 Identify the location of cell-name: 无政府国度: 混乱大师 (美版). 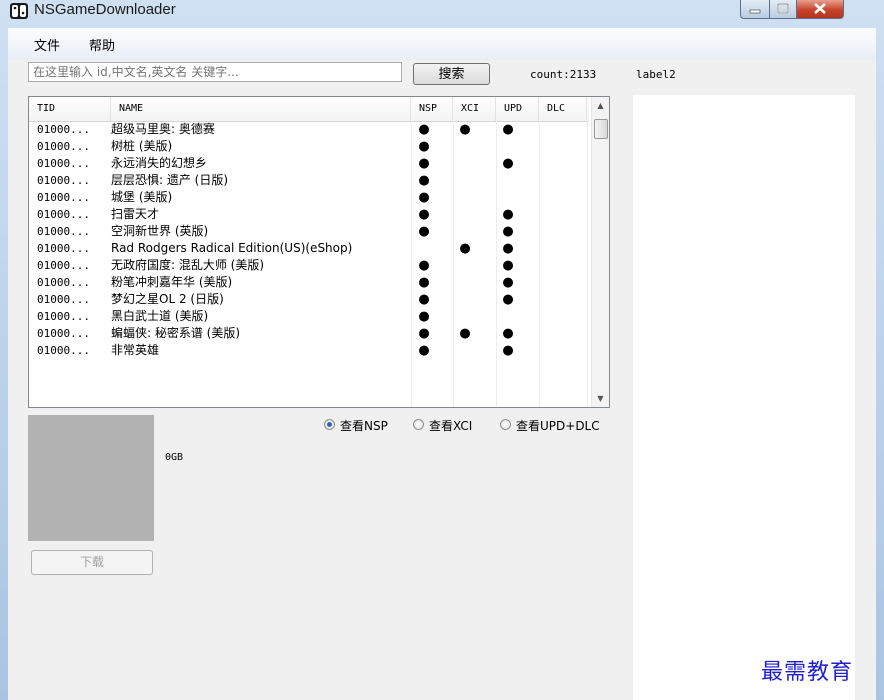
(188, 265).